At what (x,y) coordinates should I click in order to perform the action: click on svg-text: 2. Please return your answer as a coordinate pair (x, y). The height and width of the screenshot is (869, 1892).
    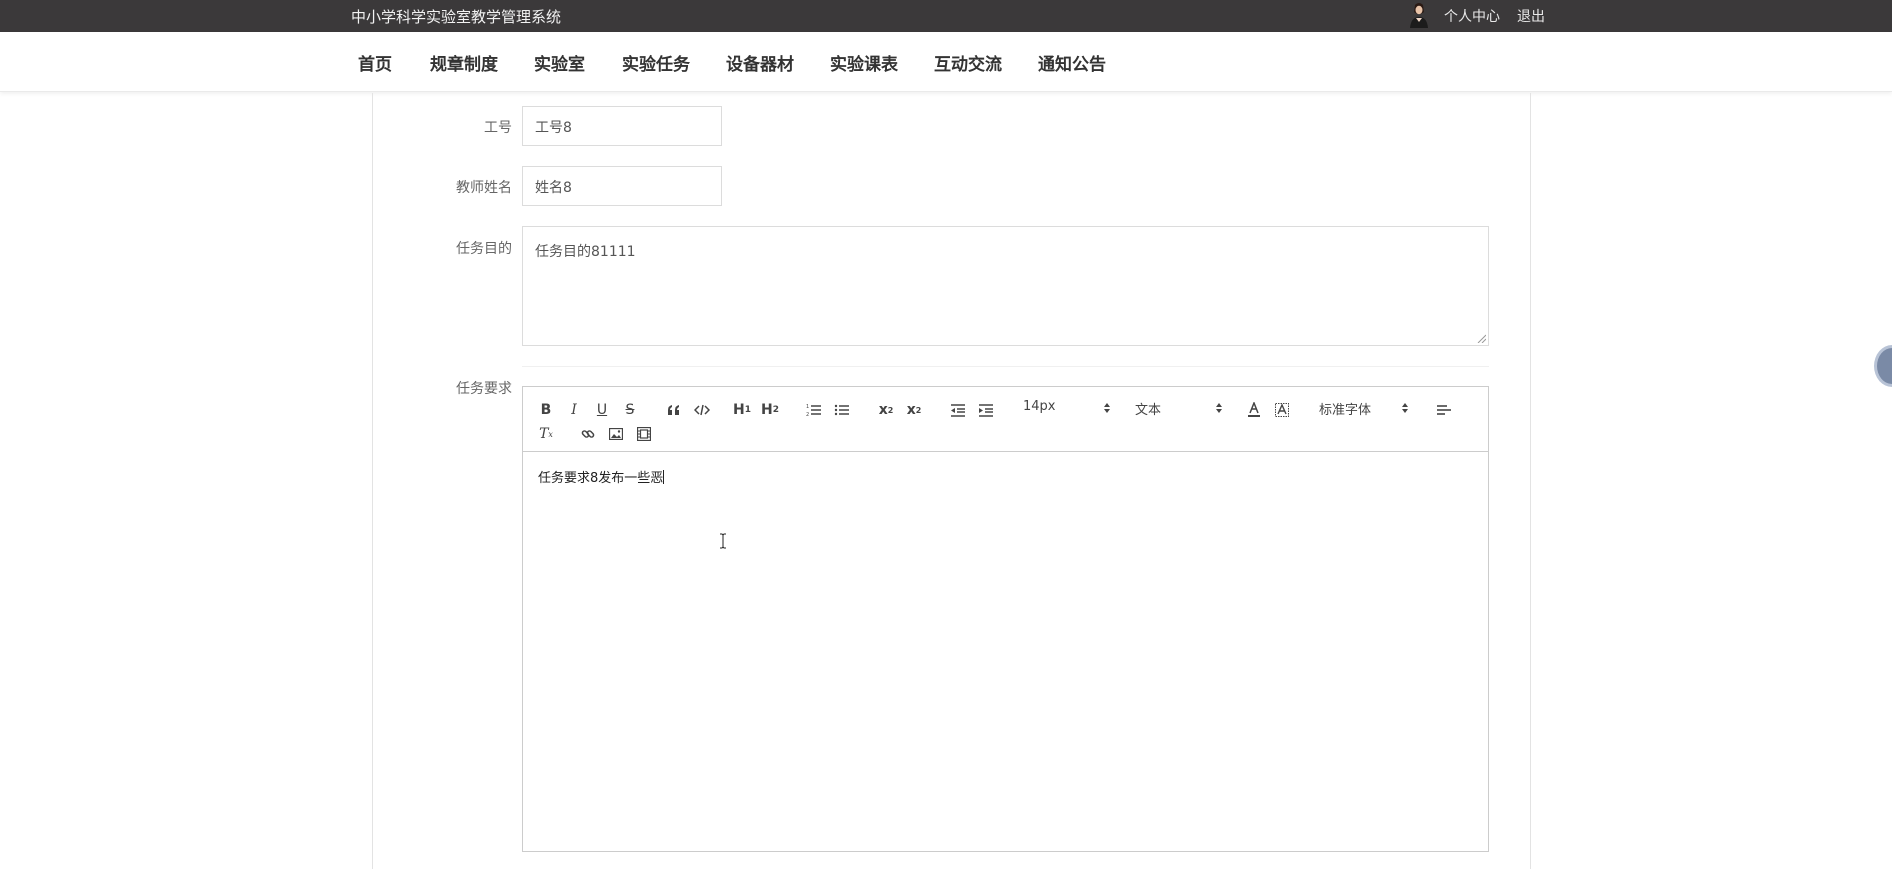
    Looking at the image, I should click on (807, 414).